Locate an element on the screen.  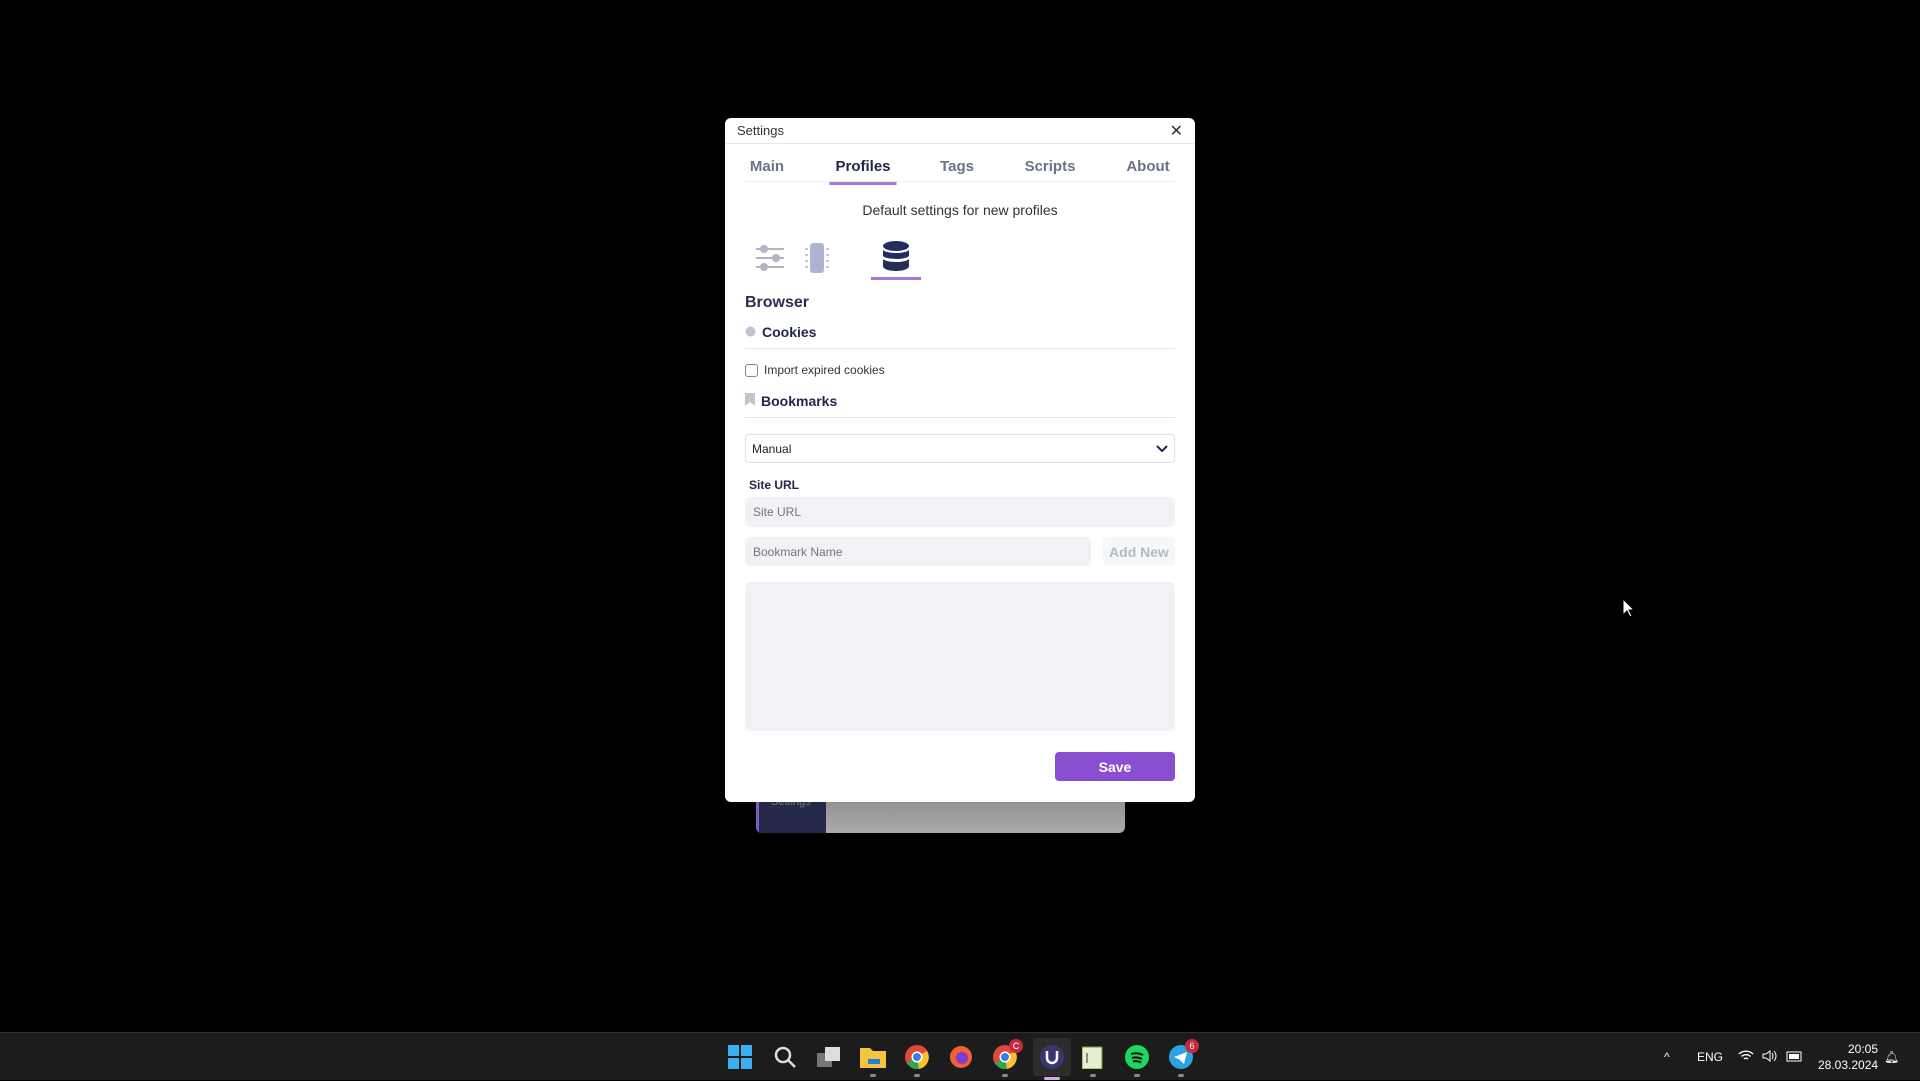
start-icon is located at coordinates (740, 1057).